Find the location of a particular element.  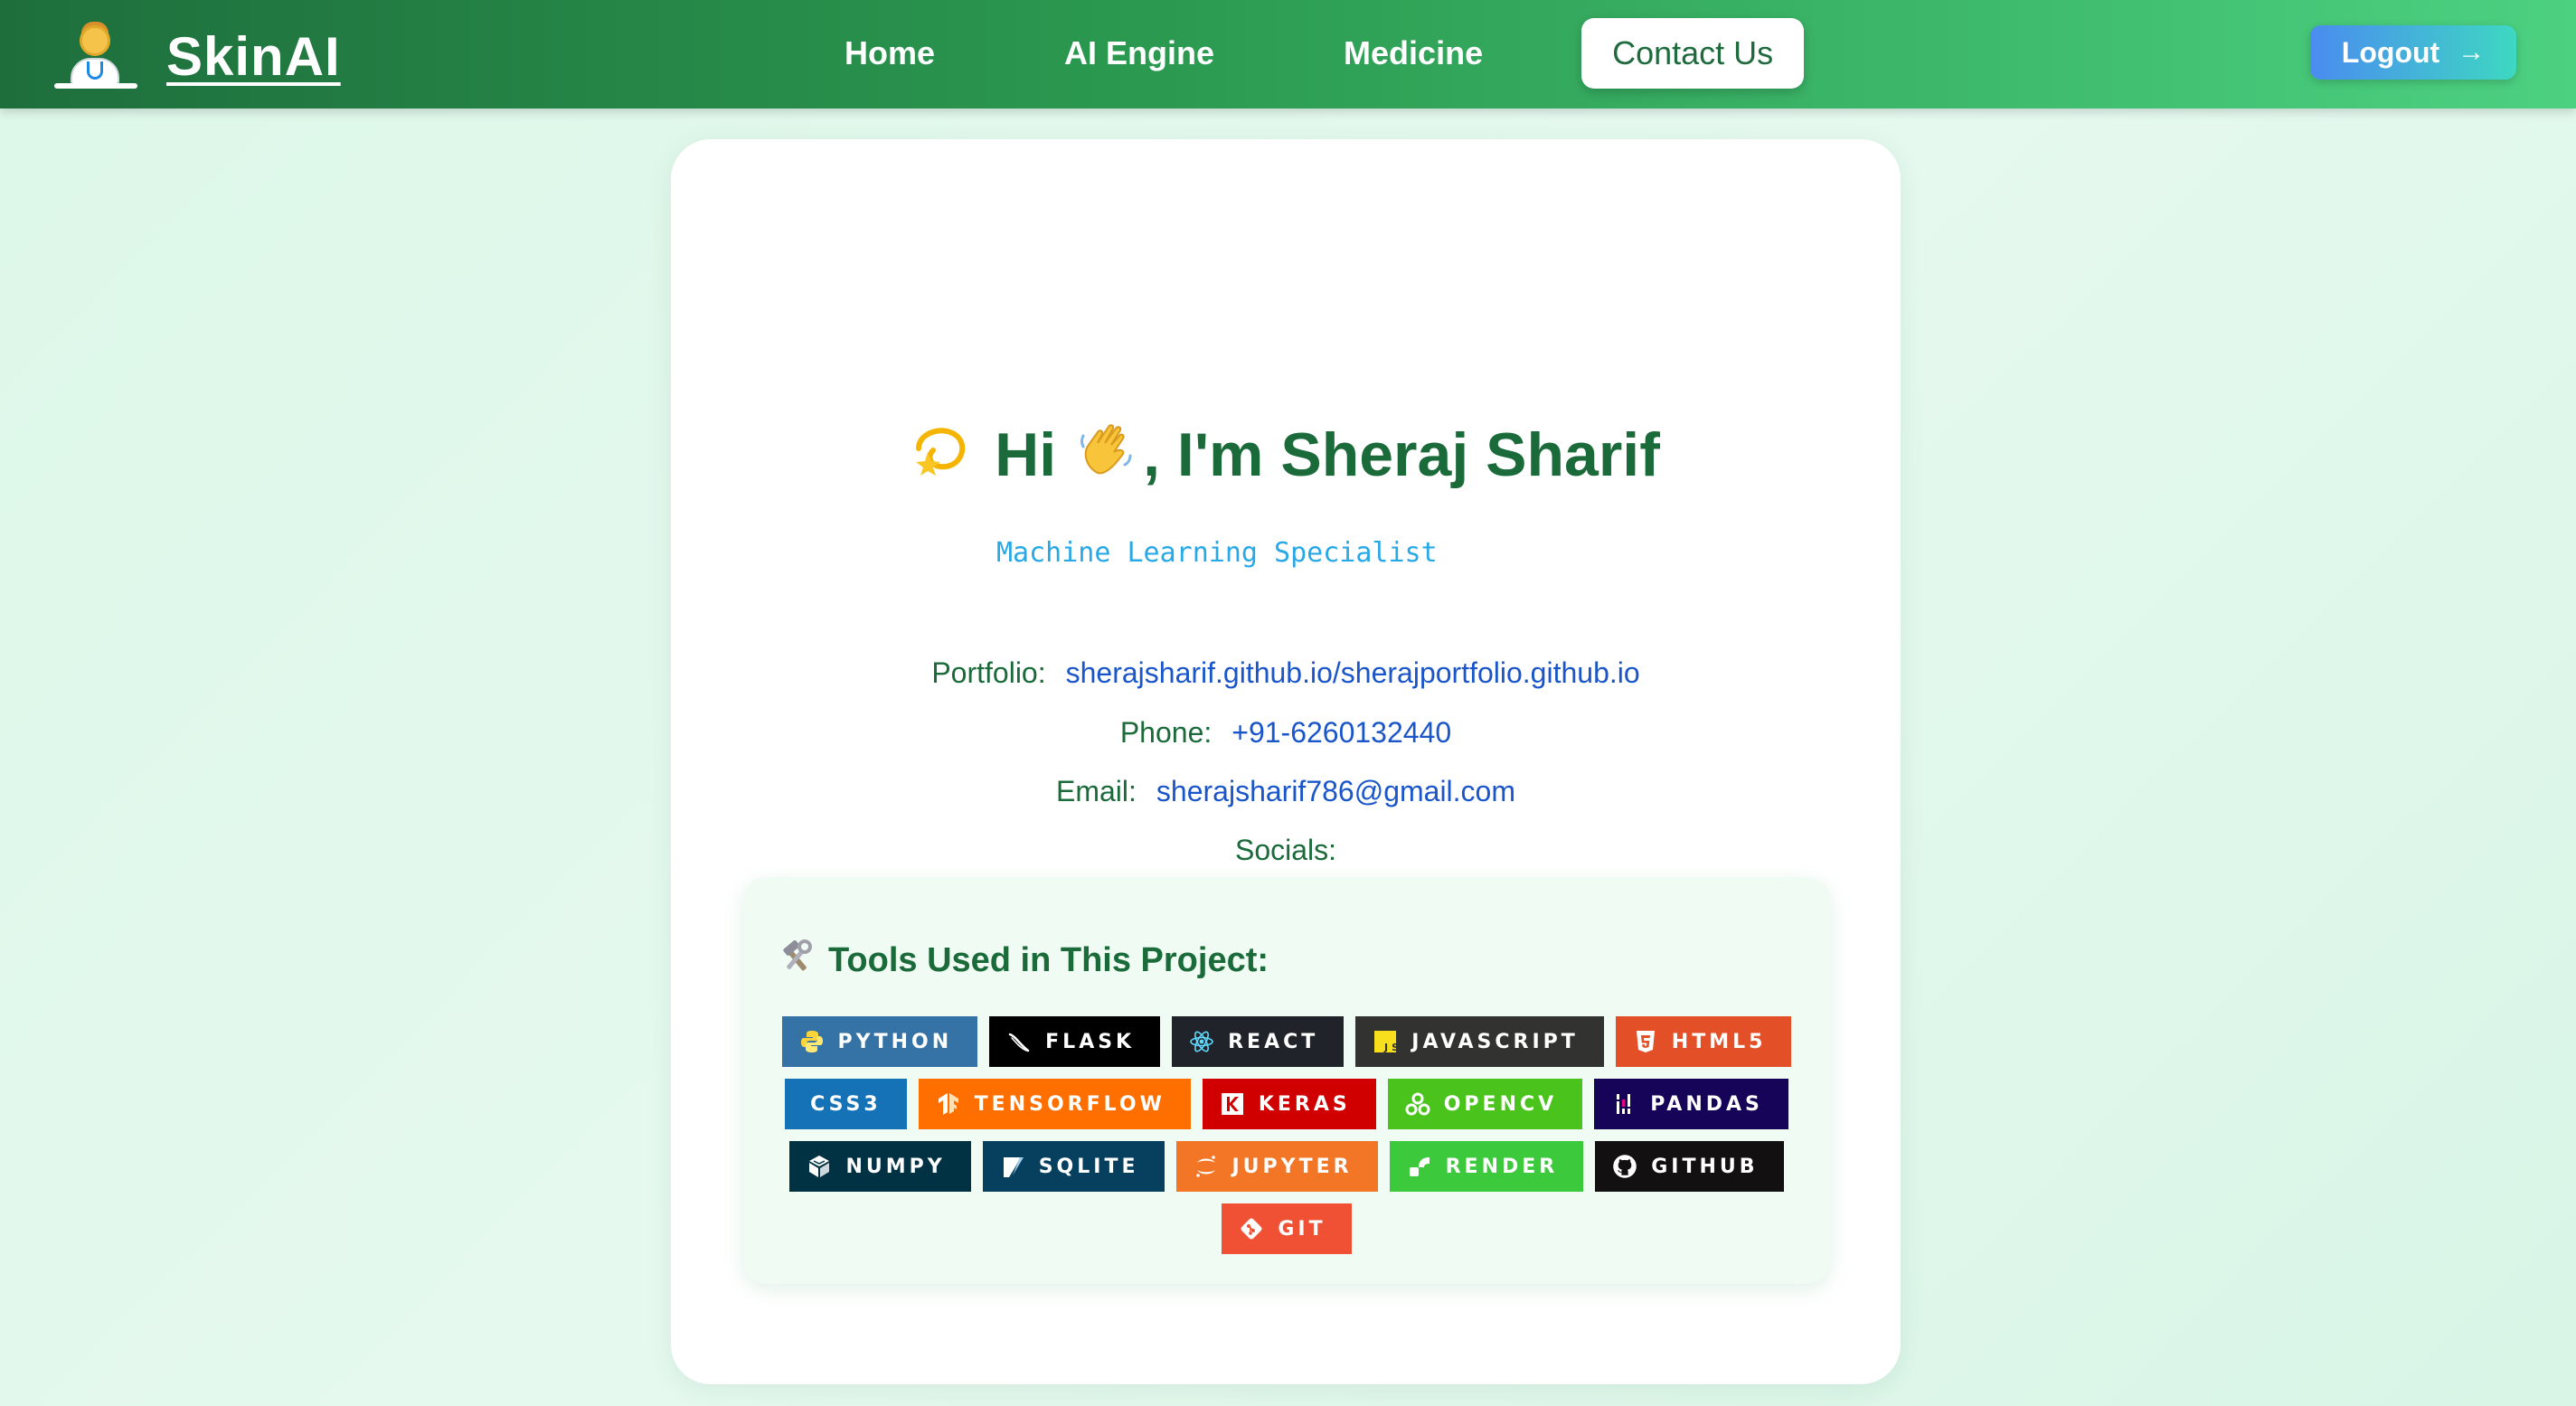

logout-button: Logout → is located at coordinates (2413, 52).